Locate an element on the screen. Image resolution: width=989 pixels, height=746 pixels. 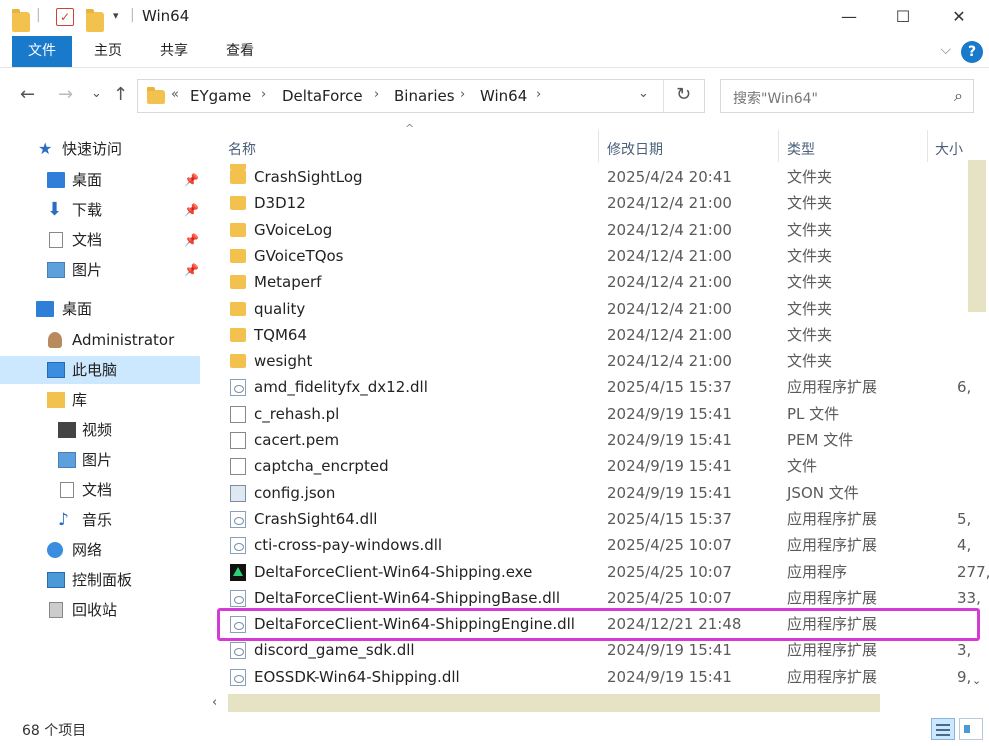
properties-icon: ✓ is located at coordinates (65, 17).